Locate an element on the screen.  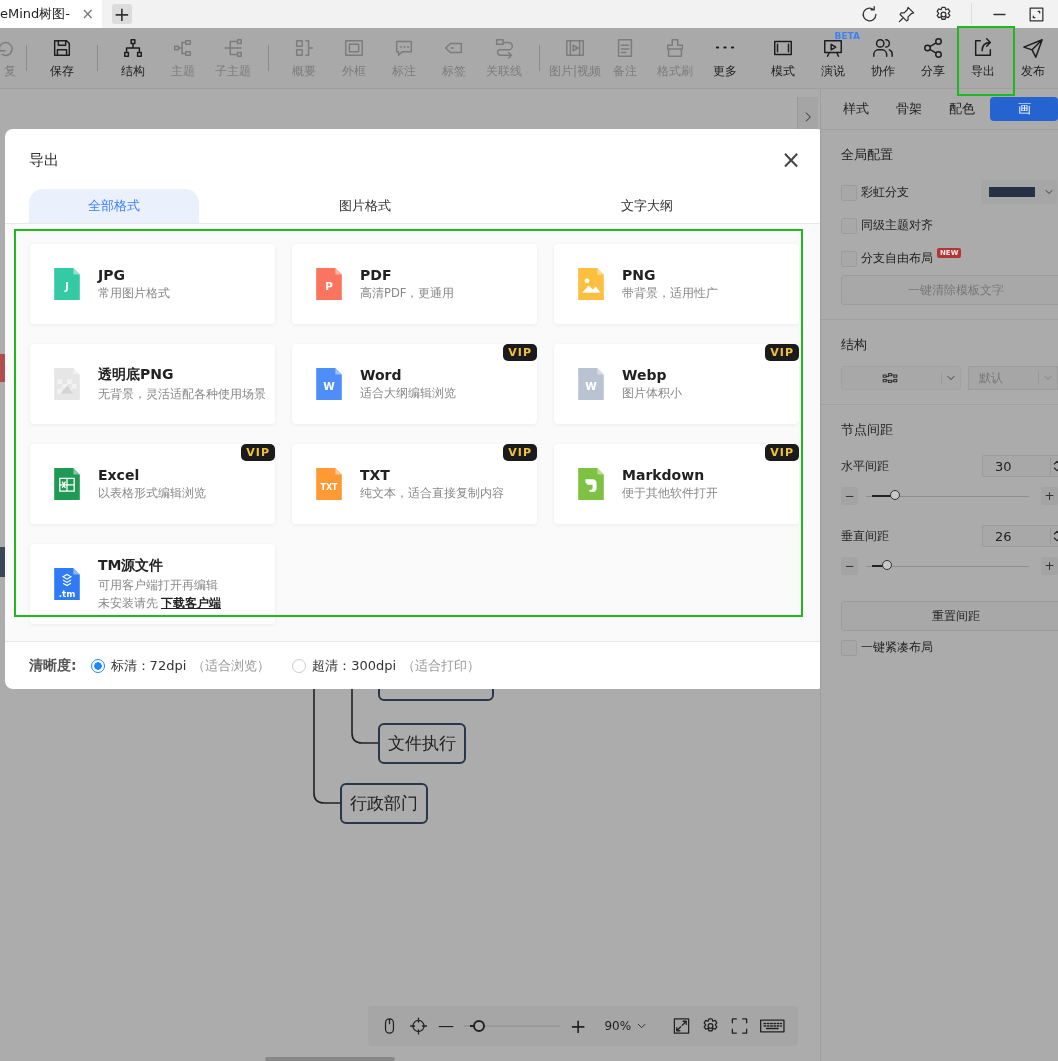
document-tab: eMind树图- × is located at coordinates (51, 14).